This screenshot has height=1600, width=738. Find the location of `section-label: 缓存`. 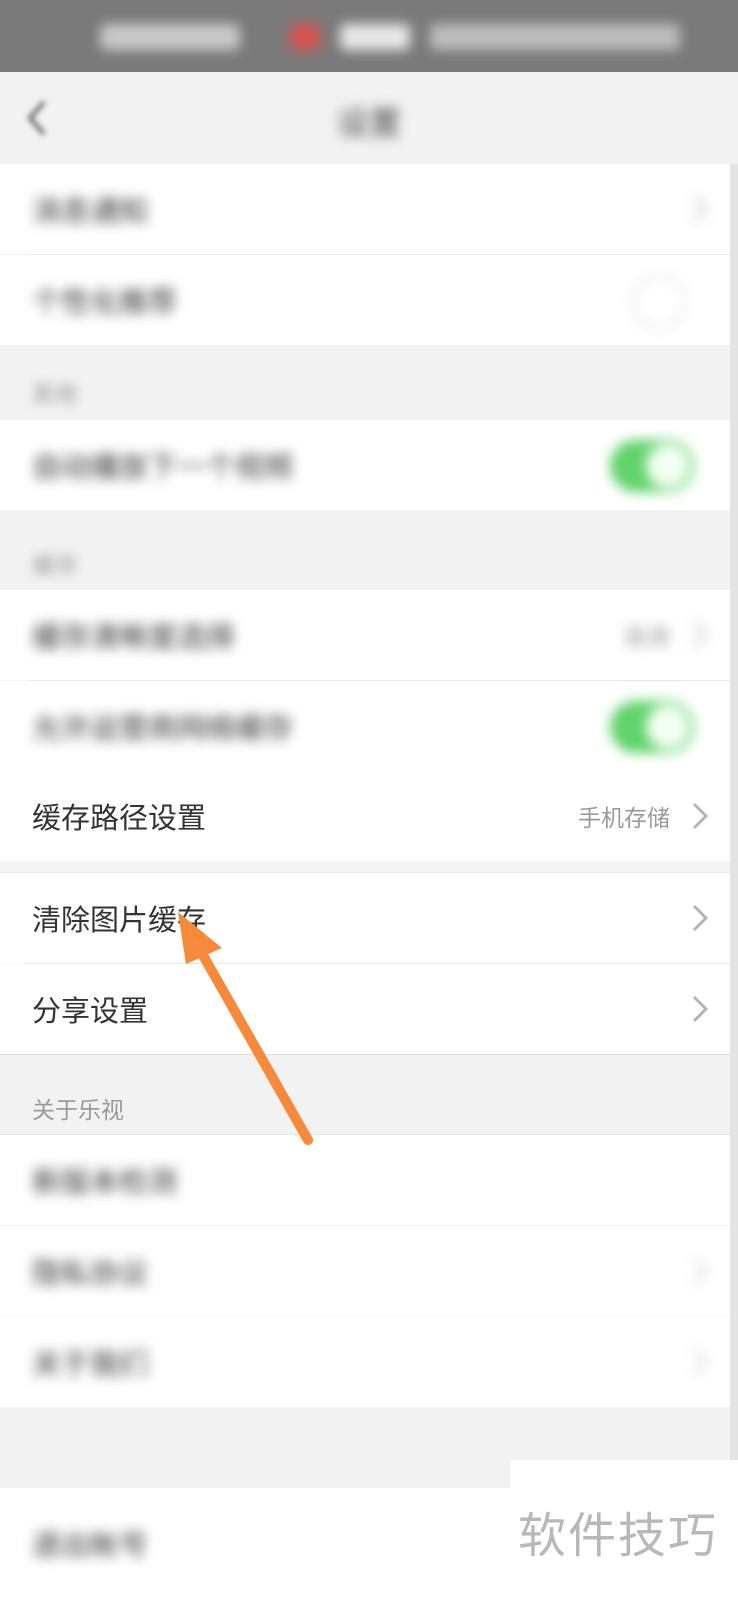

section-label: 缓存 is located at coordinates (55, 566).